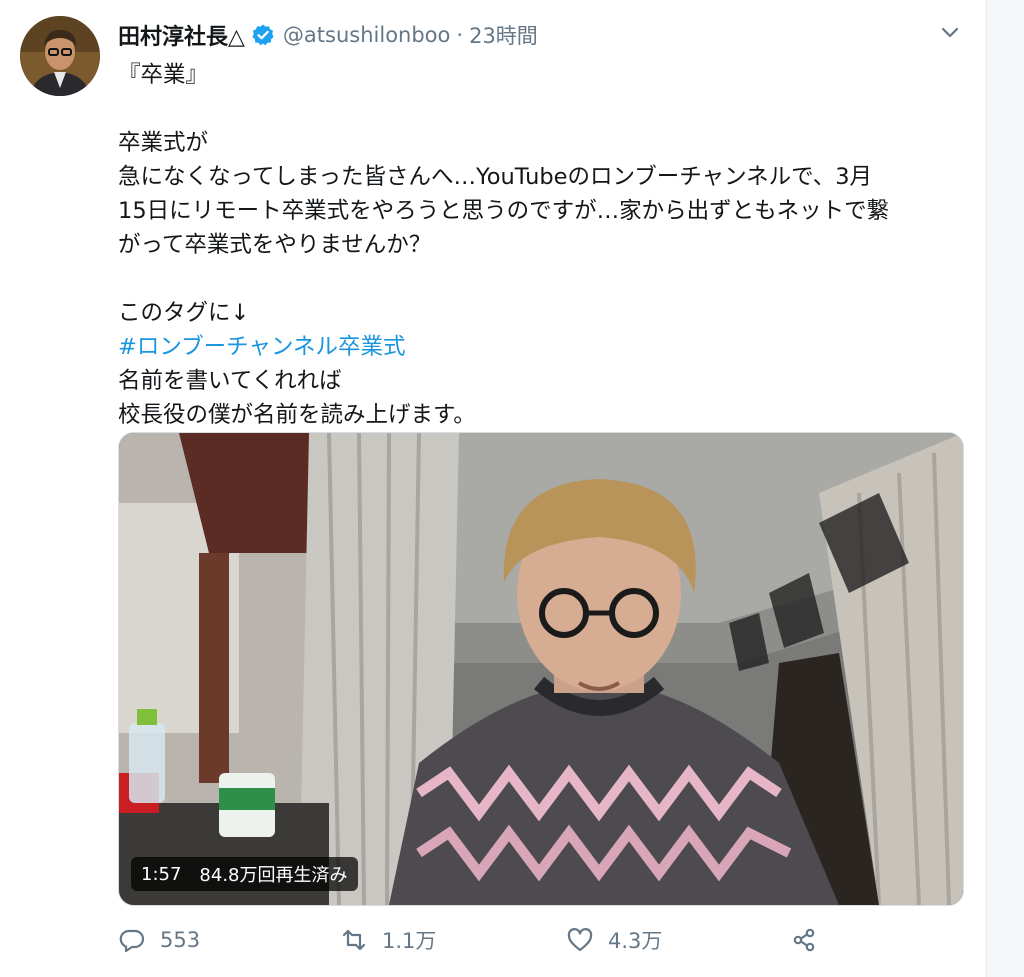 The height and width of the screenshot is (977, 1024). I want to click on tweet-line: 『卒業』, so click(163, 75).